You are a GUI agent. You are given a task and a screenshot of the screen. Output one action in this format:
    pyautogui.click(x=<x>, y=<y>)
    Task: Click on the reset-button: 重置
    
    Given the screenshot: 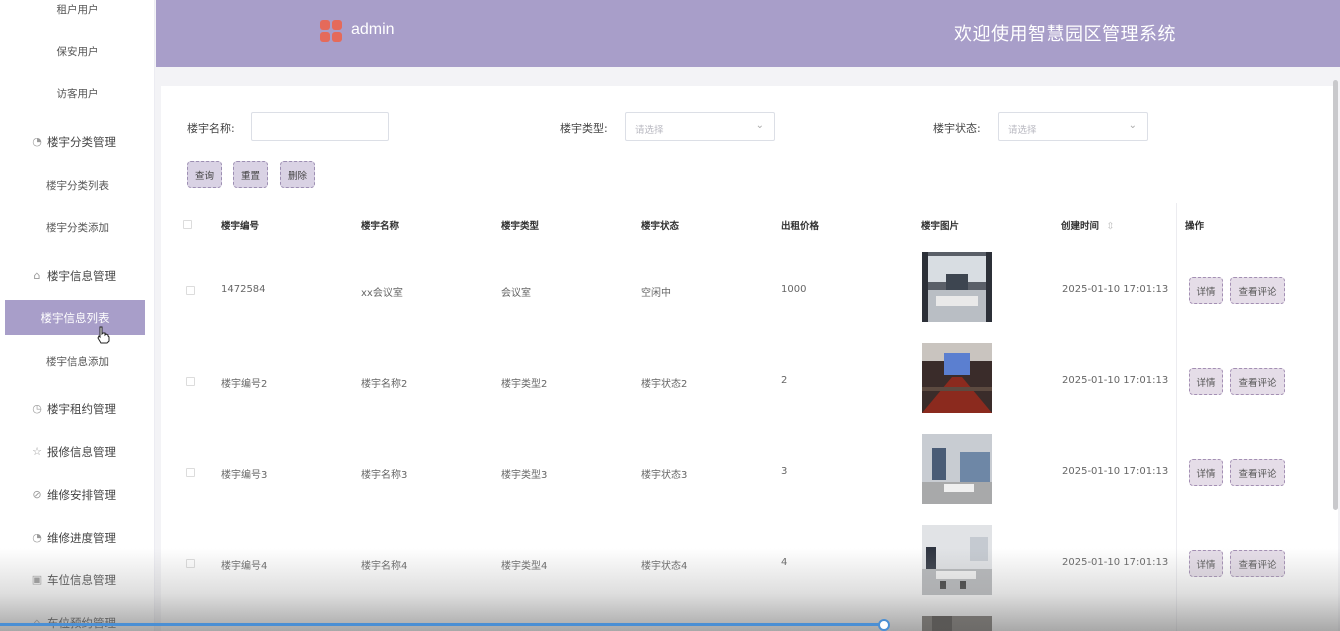 What is the action you would take?
    pyautogui.click(x=250, y=174)
    